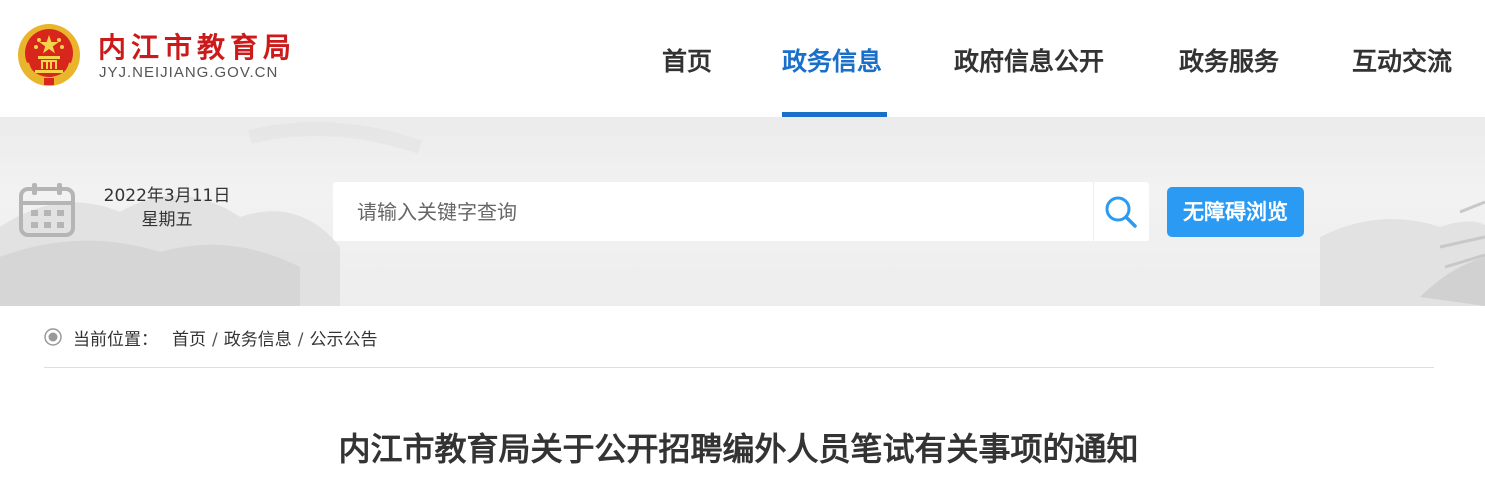 The width and height of the screenshot is (1485, 482). I want to click on nav-item-home: 首页, so click(687, 60).